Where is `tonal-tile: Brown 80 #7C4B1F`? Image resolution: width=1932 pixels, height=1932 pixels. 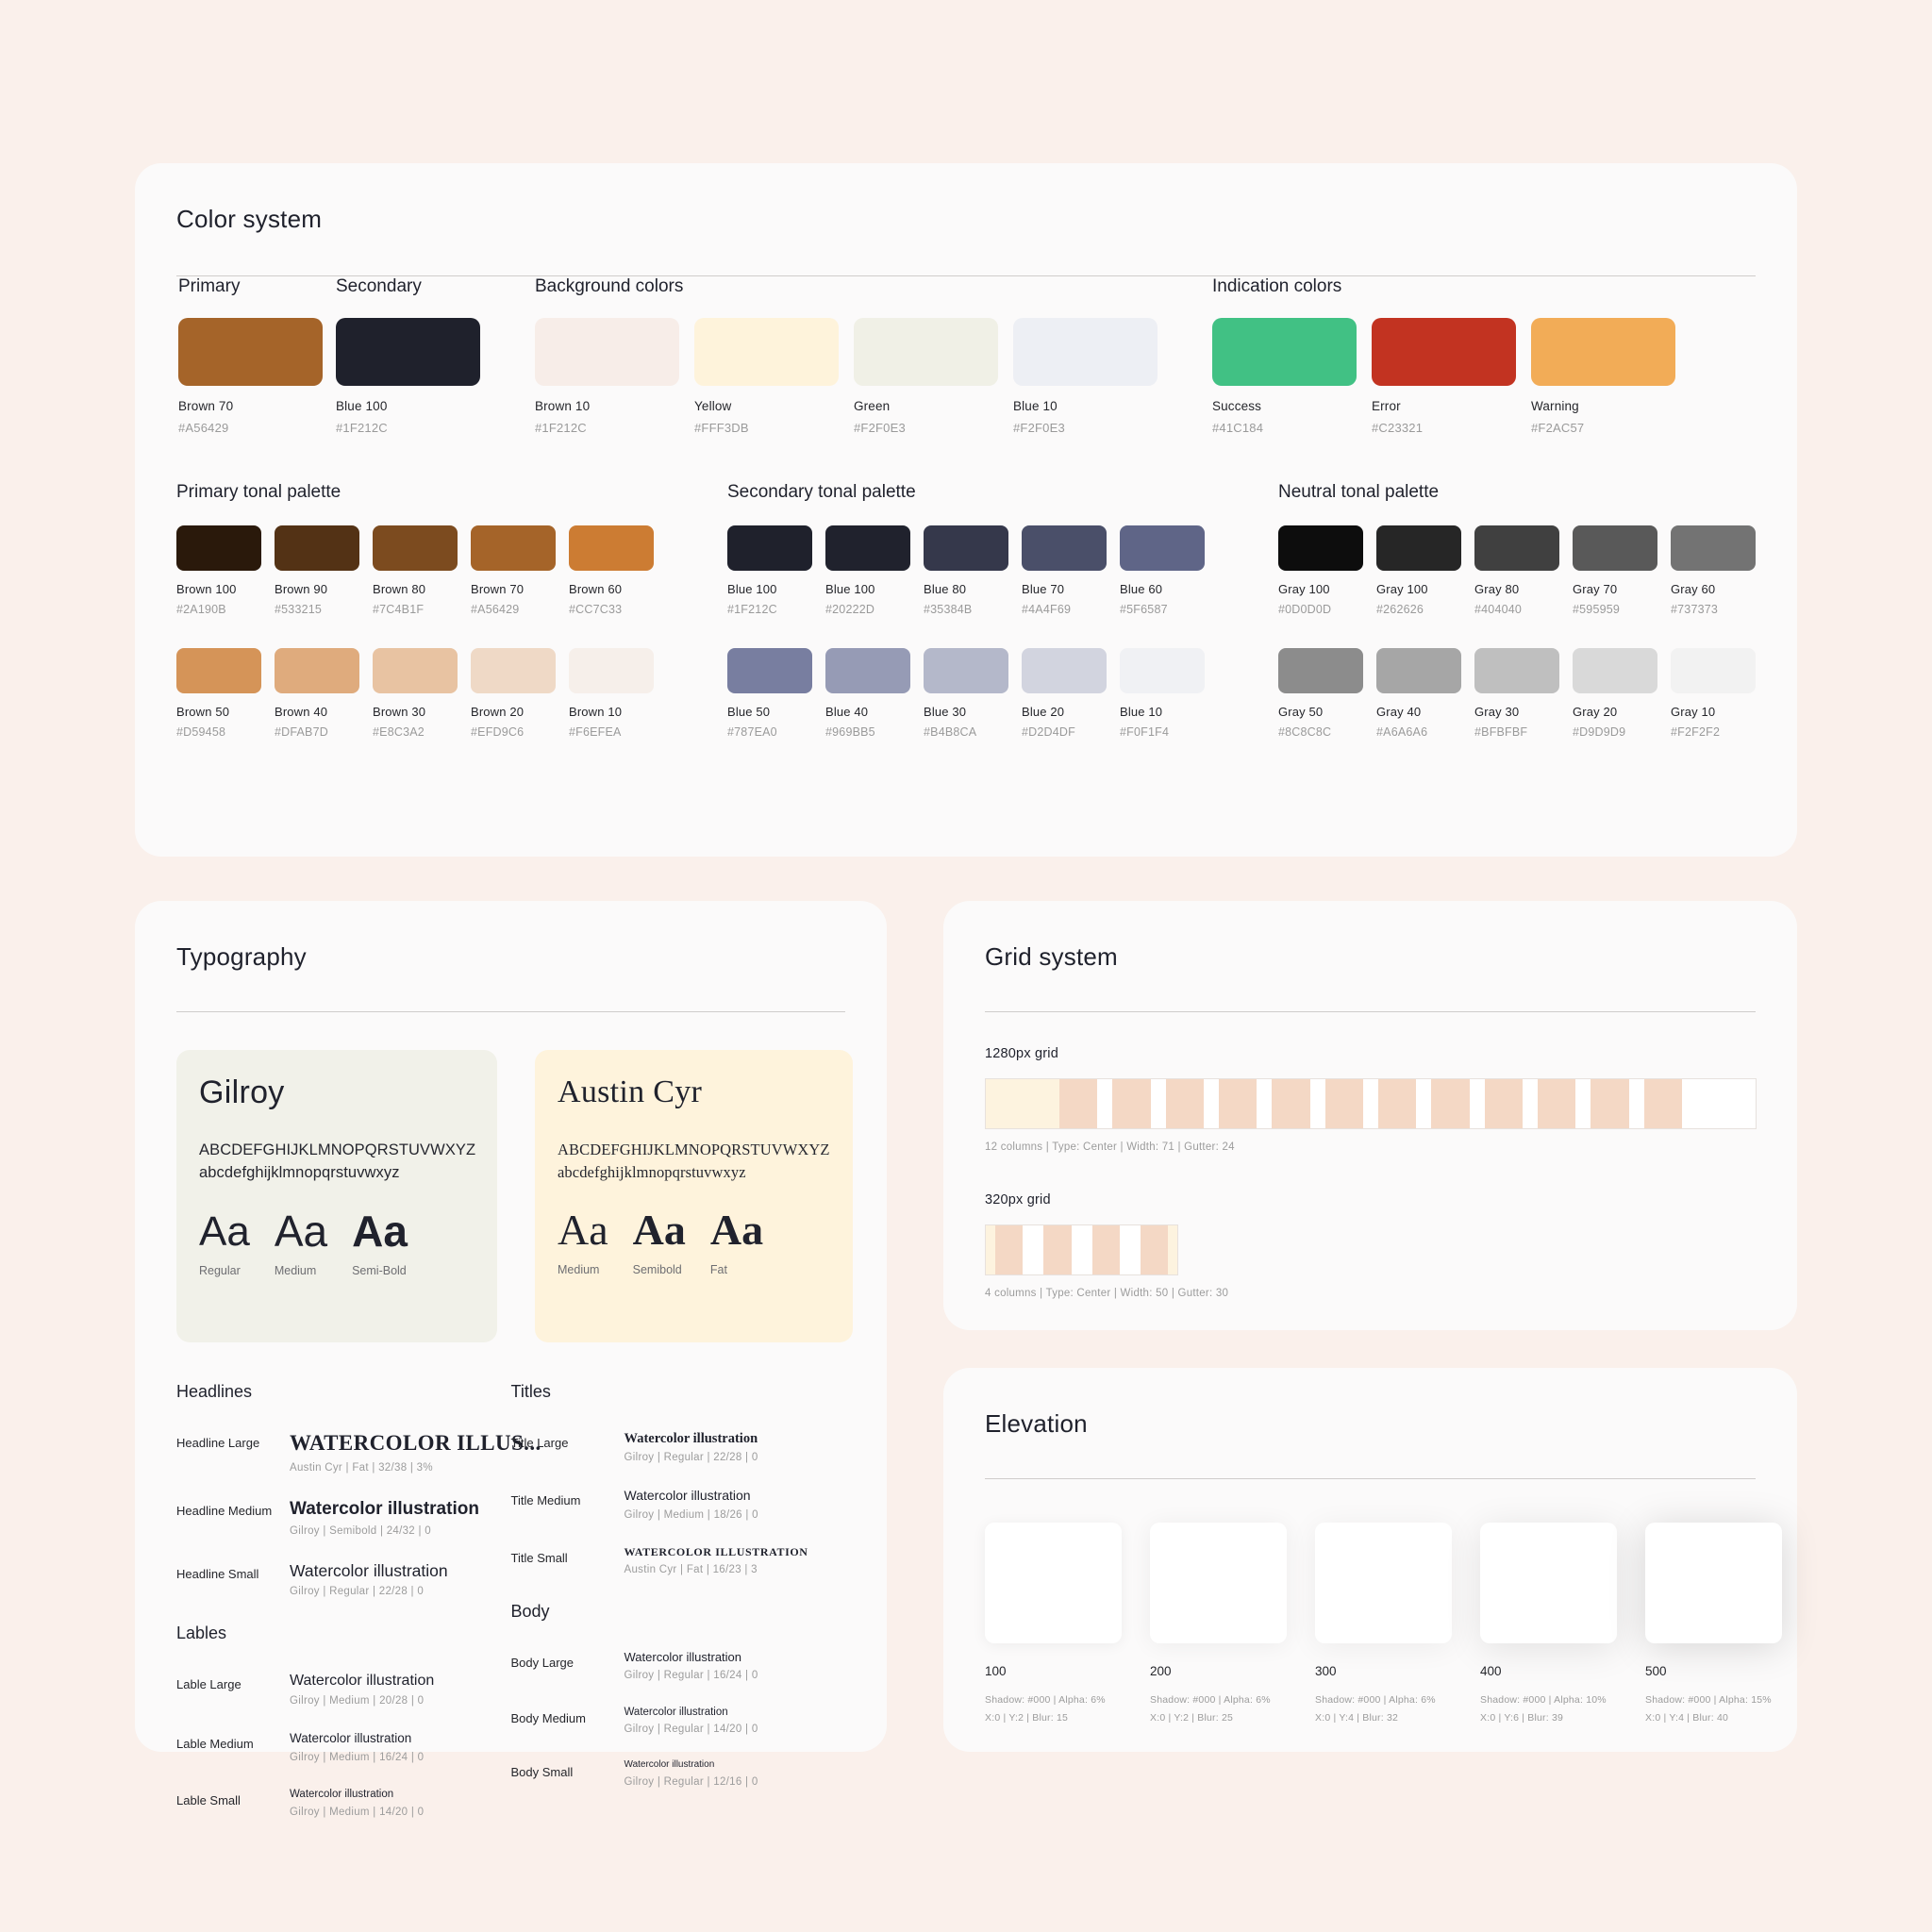 tonal-tile: Brown 80 #7C4B1F is located at coordinates (415, 571).